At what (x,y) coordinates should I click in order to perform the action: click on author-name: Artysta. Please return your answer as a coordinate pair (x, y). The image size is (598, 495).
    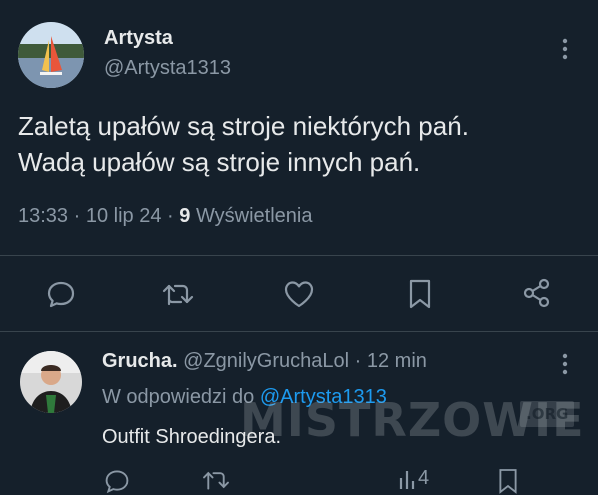
    Looking at the image, I should click on (138, 38).